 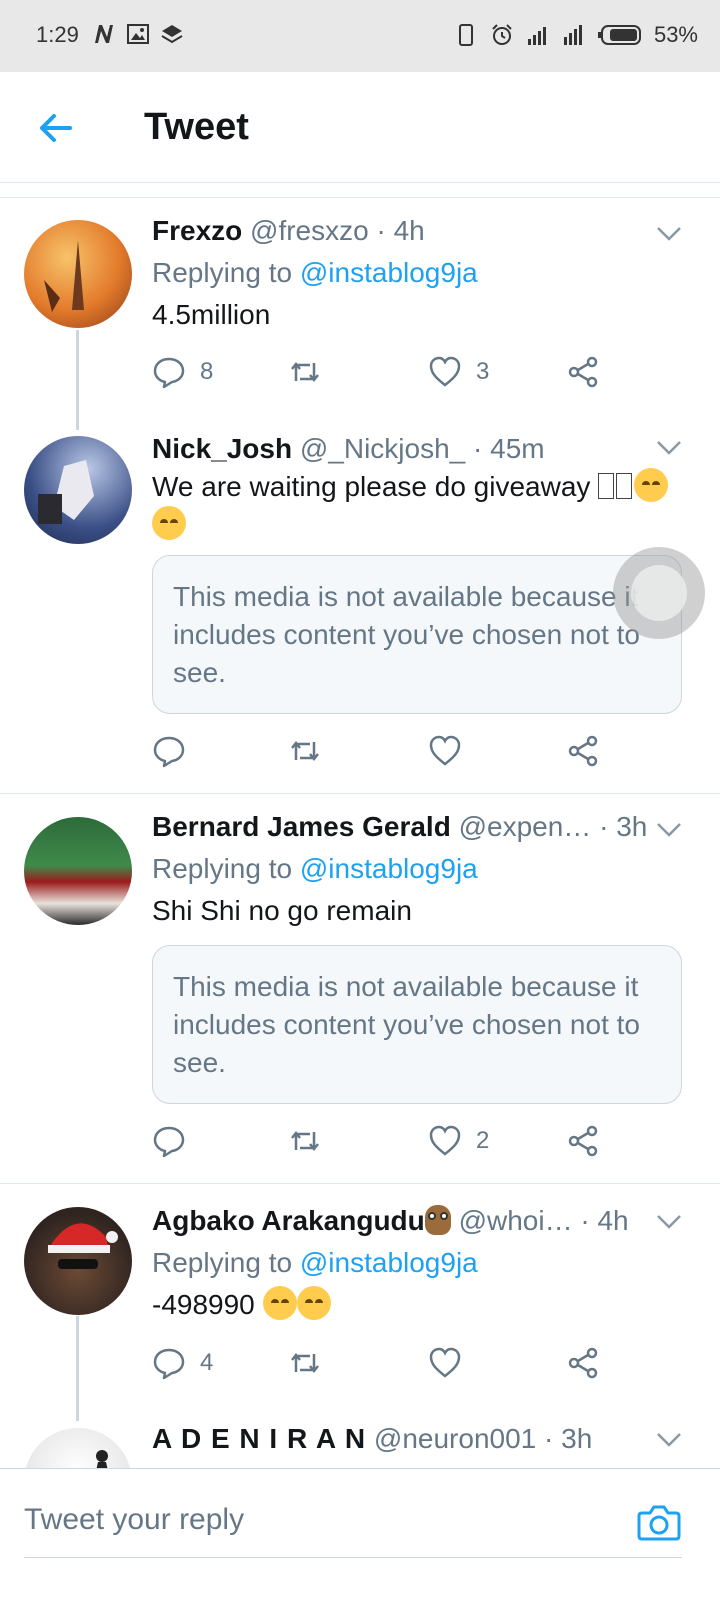 I want to click on author-name: A D E N I R A N, so click(x=259, y=1438).